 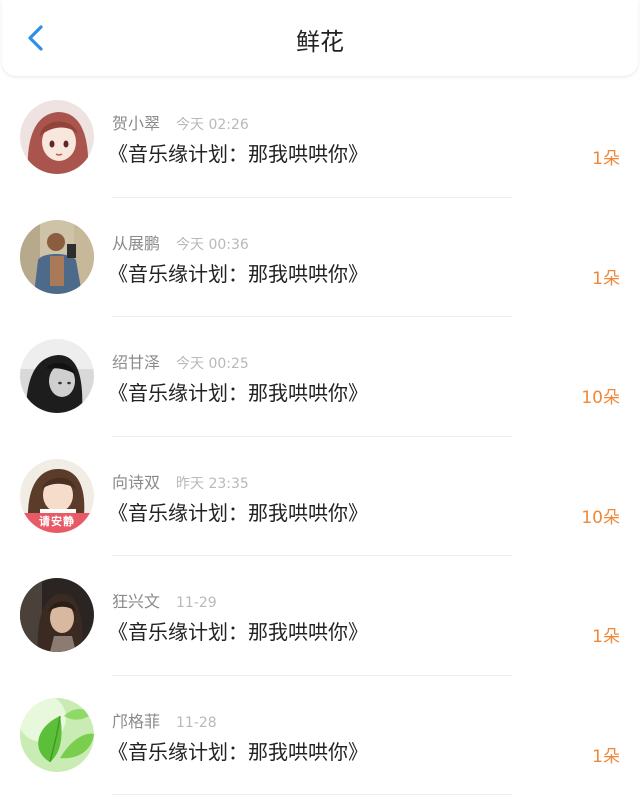 I want to click on man-photo-avatar-icon, so click(x=57, y=256).